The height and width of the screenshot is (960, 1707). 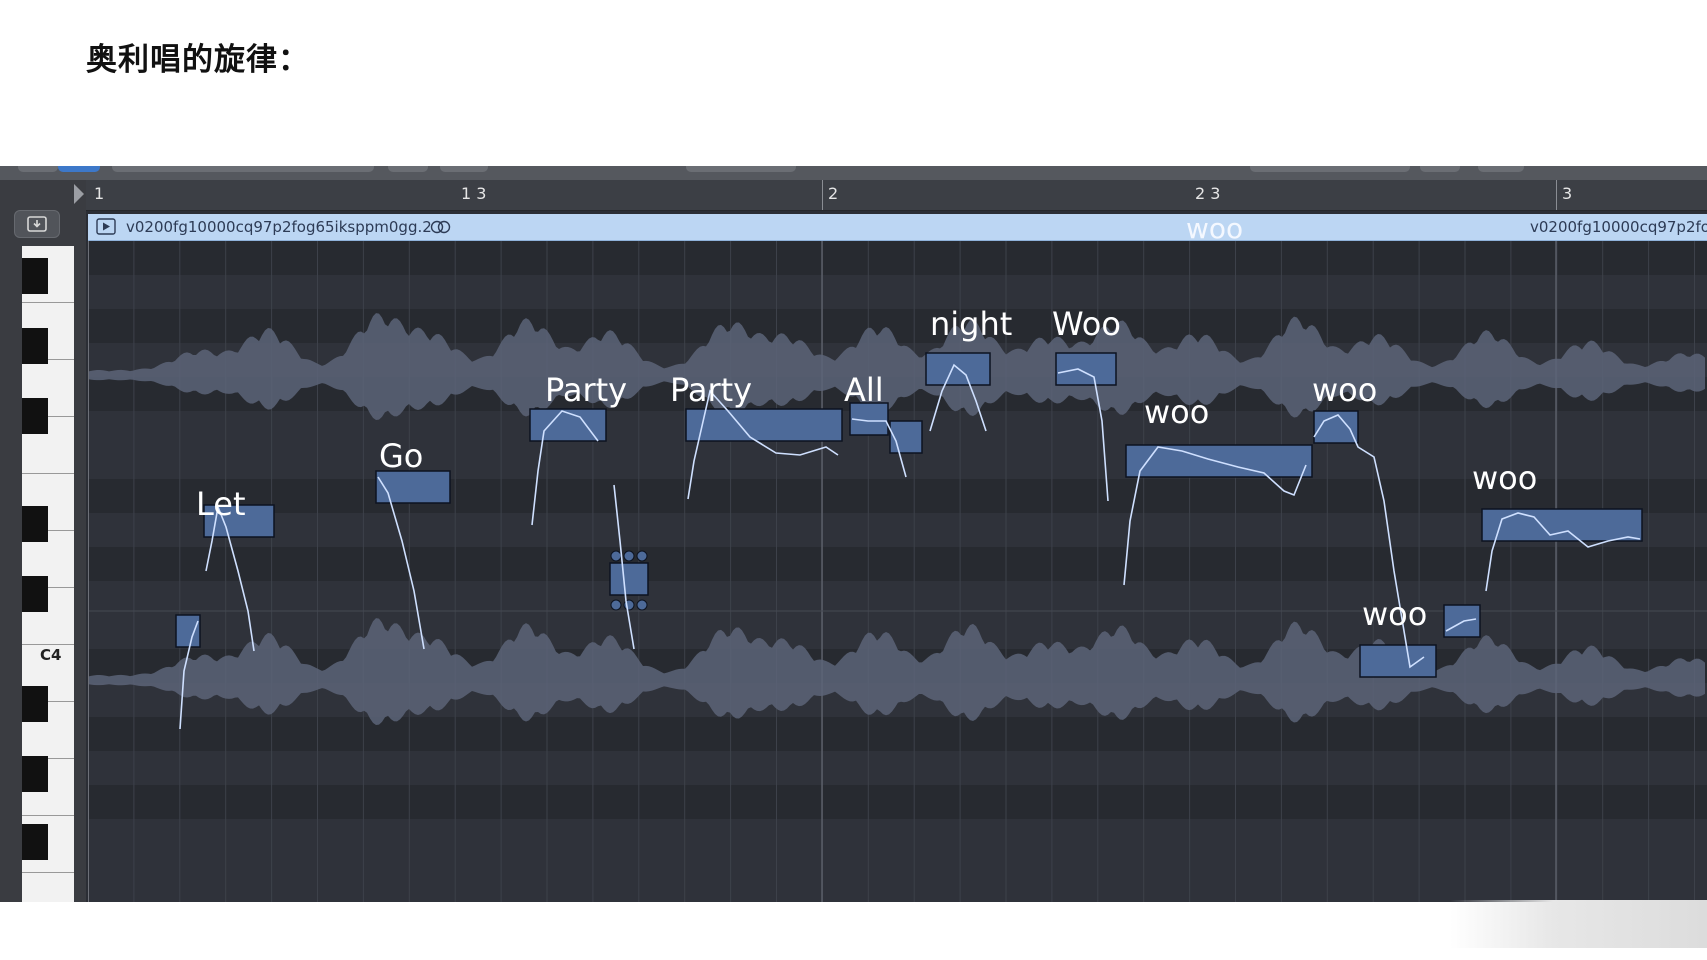 What do you see at coordinates (1567, 193) in the screenshot?
I see `ruler-mark-label: 3` at bounding box center [1567, 193].